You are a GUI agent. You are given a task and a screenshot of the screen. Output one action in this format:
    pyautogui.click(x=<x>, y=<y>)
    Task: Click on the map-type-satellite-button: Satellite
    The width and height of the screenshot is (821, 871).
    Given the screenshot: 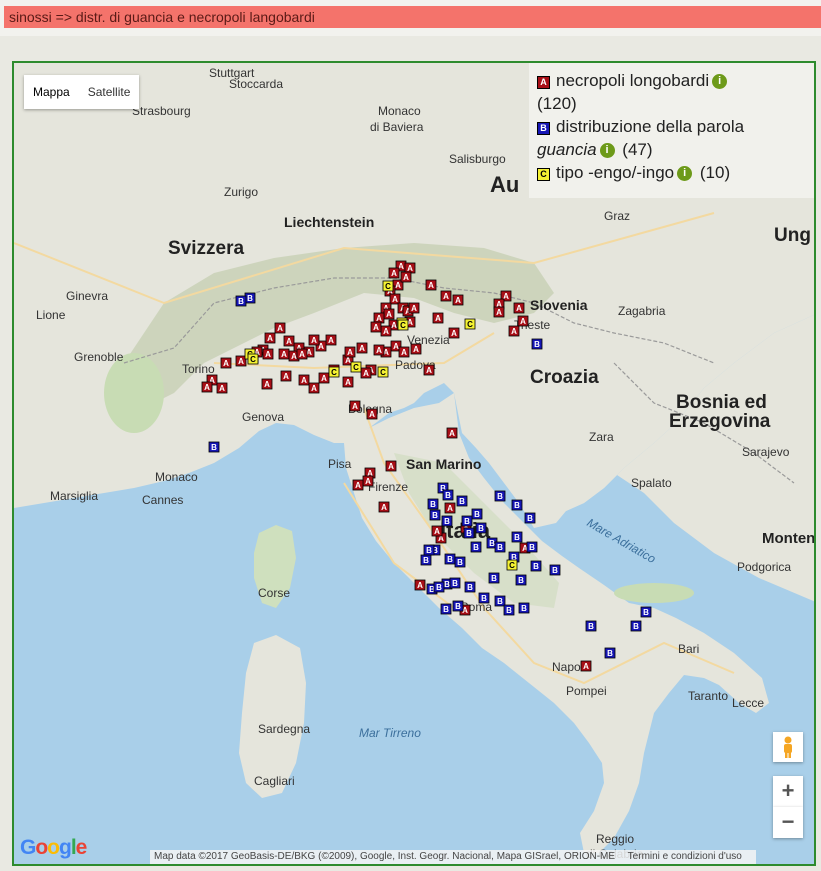 What is the action you would take?
    pyautogui.click(x=109, y=92)
    